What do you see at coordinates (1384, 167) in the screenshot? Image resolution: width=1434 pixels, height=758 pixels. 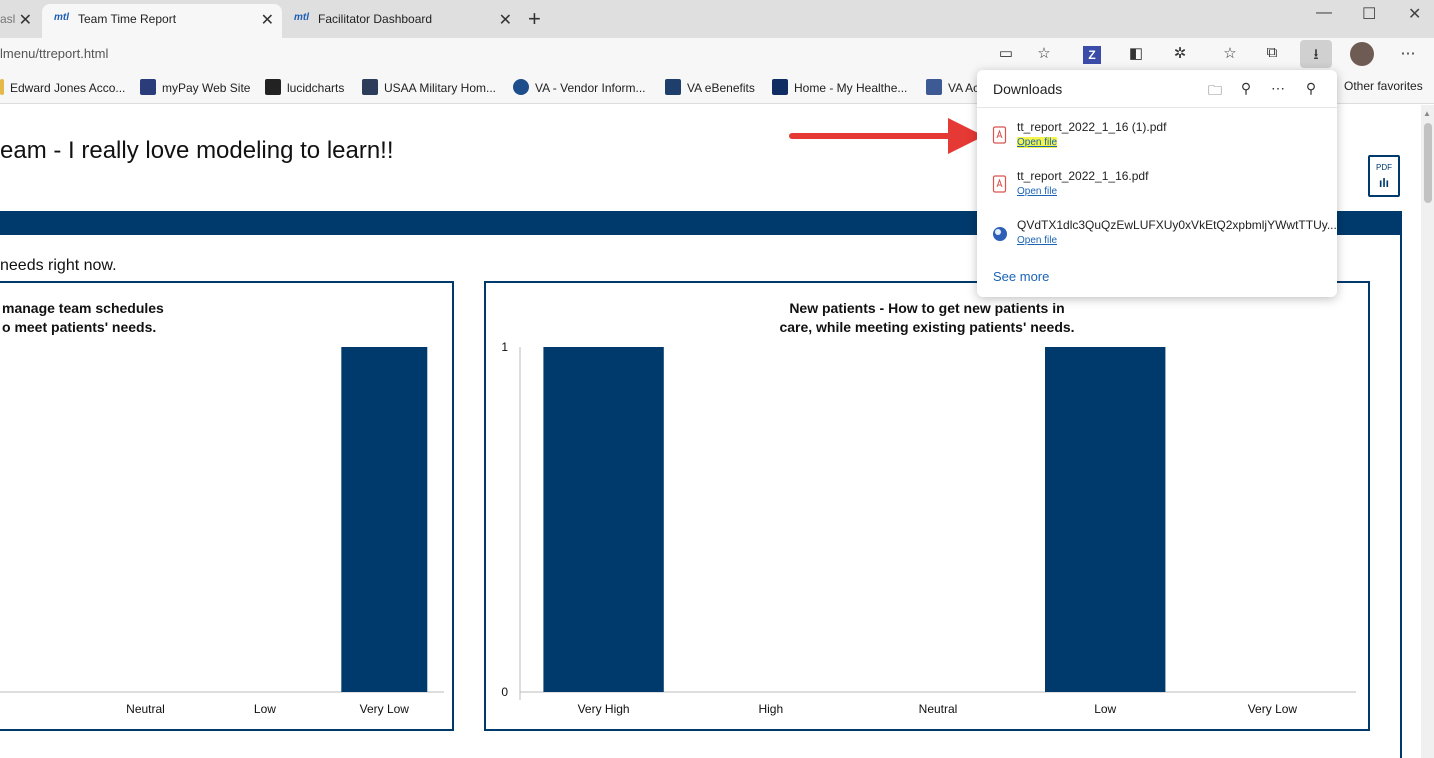 I see `pdf-label: PDF` at bounding box center [1384, 167].